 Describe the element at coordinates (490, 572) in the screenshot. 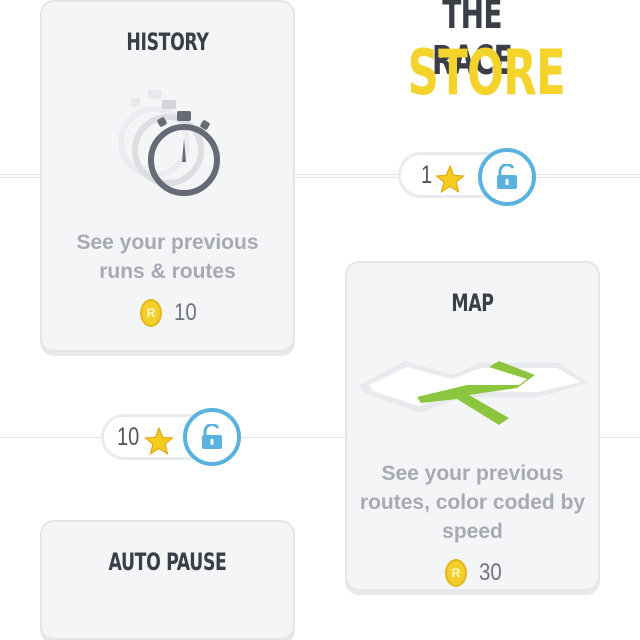

I see `map-price-value: 30` at that location.